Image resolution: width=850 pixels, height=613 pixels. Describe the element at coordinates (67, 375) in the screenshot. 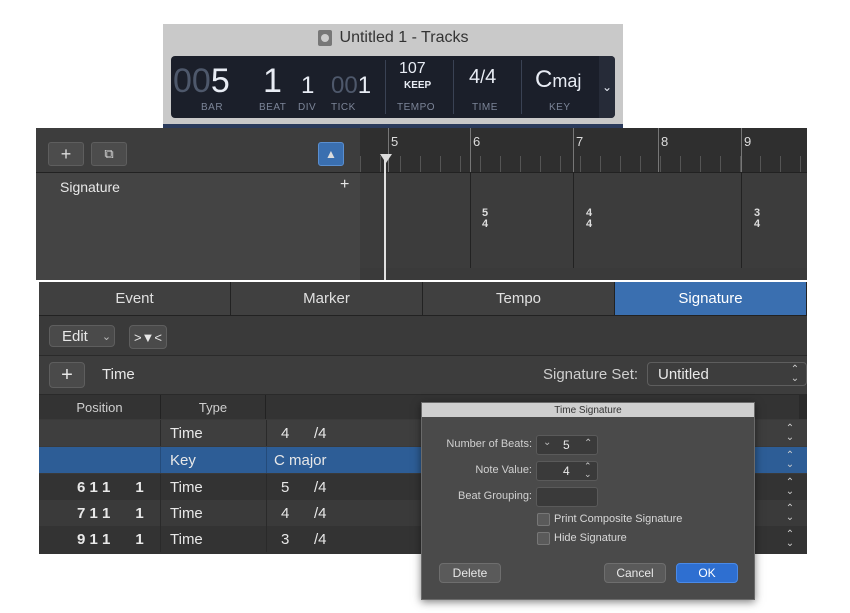

I see `add-event-button: +` at that location.